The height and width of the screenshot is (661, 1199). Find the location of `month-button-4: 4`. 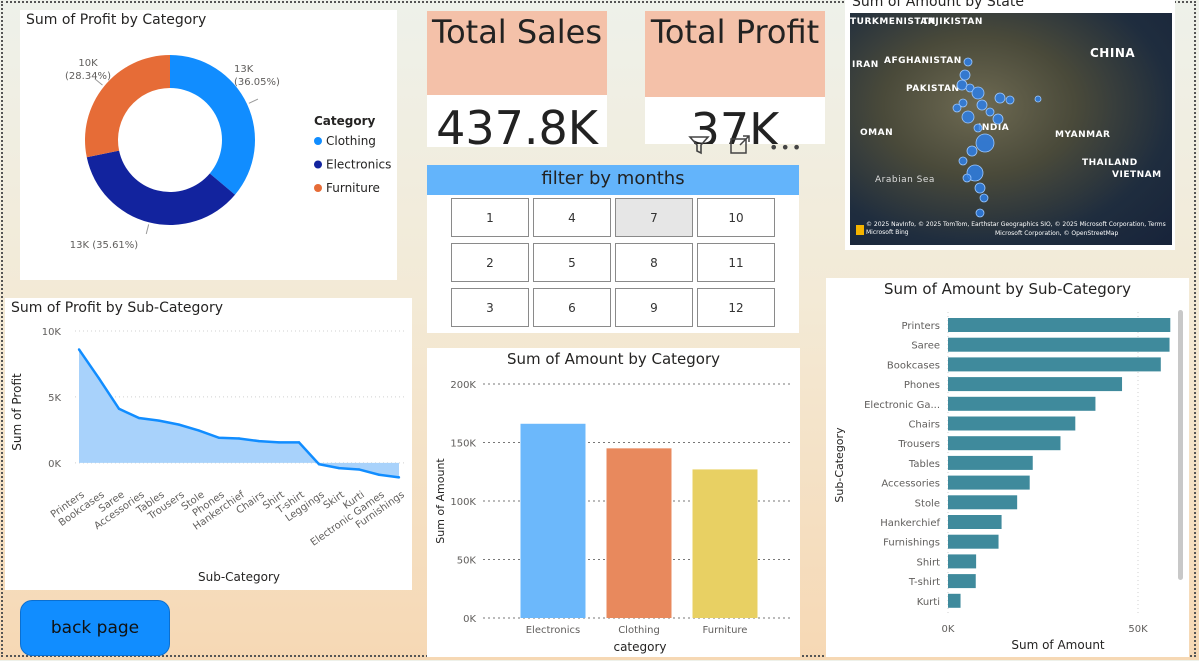

month-button-4: 4 is located at coordinates (572, 217).